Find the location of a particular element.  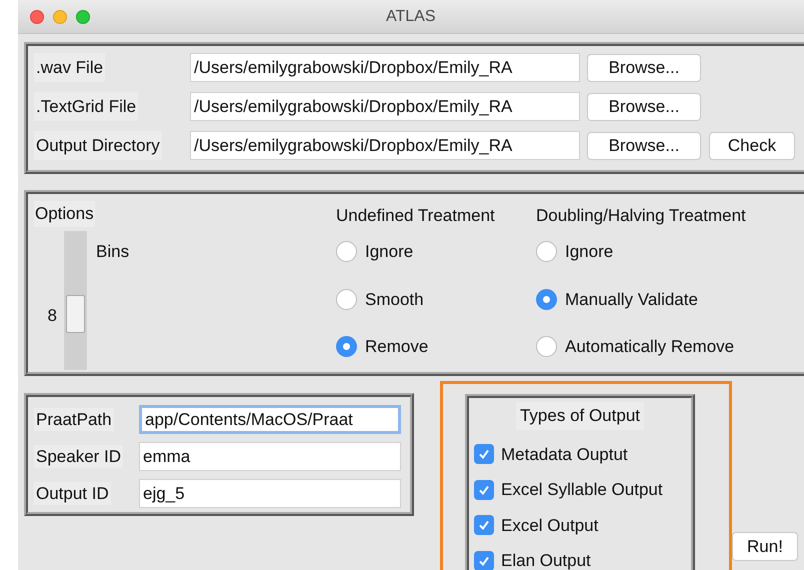

radio-option: Manually Validate is located at coordinates (666, 299).